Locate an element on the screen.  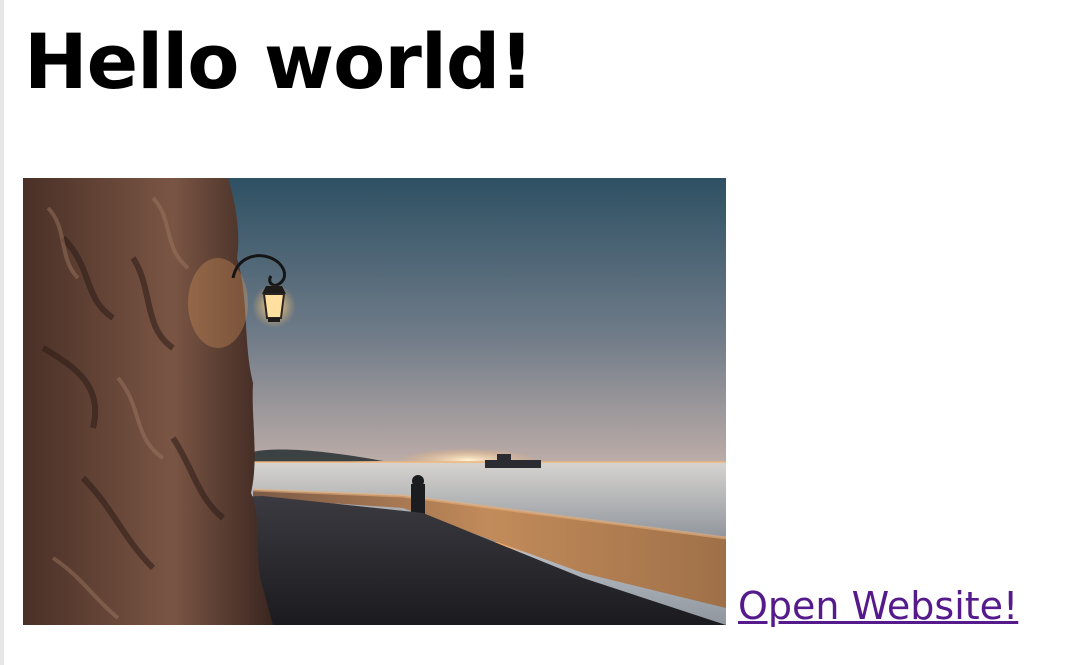
open-website-link: Open Website! is located at coordinates (878, 606).